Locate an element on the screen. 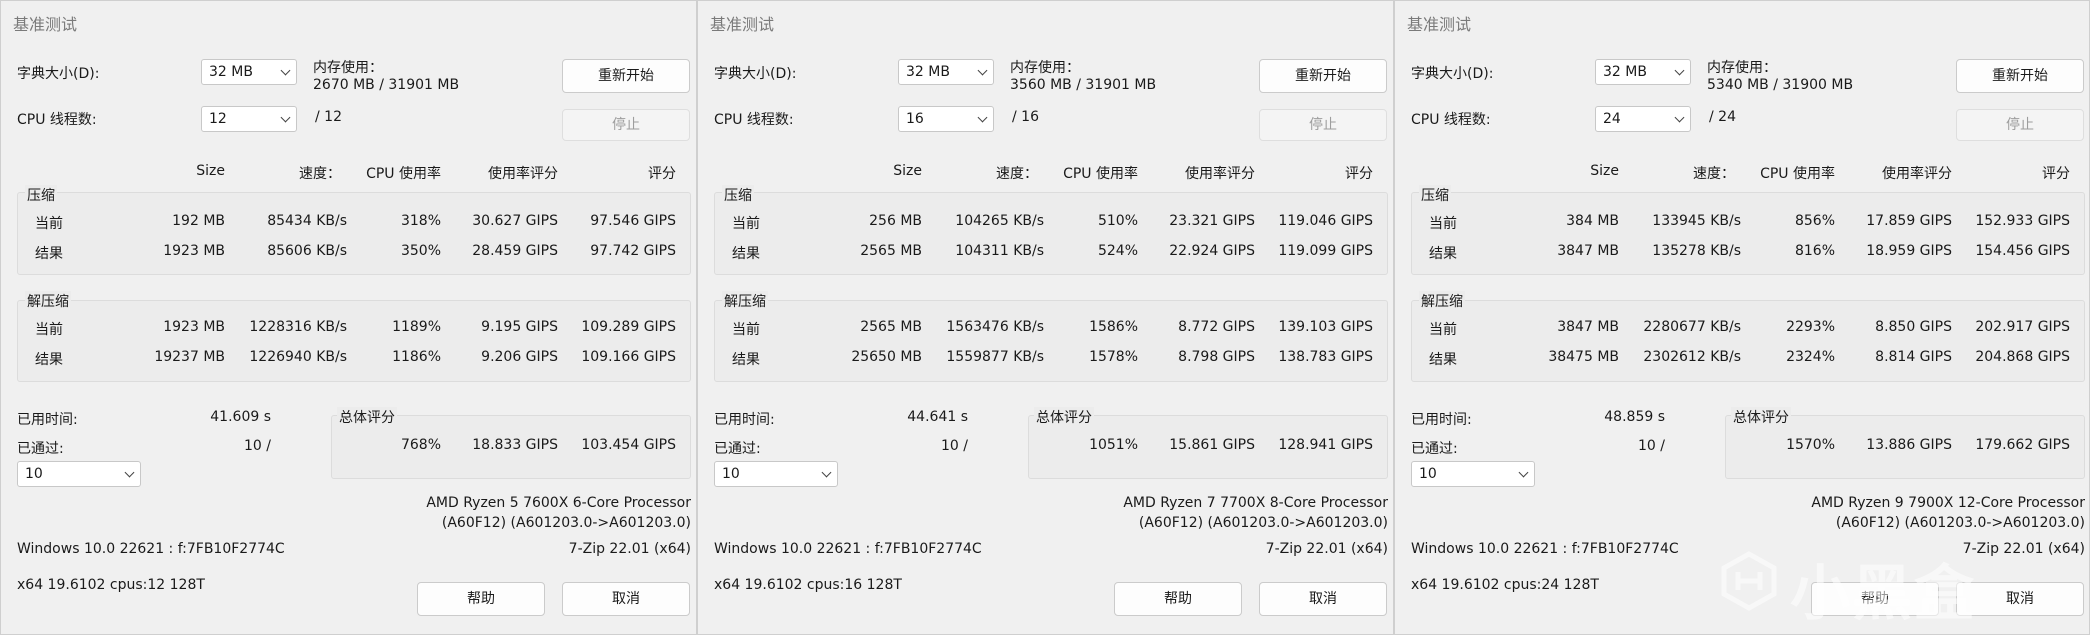  col-header-rating: 评分 is located at coordinates (662, 174).